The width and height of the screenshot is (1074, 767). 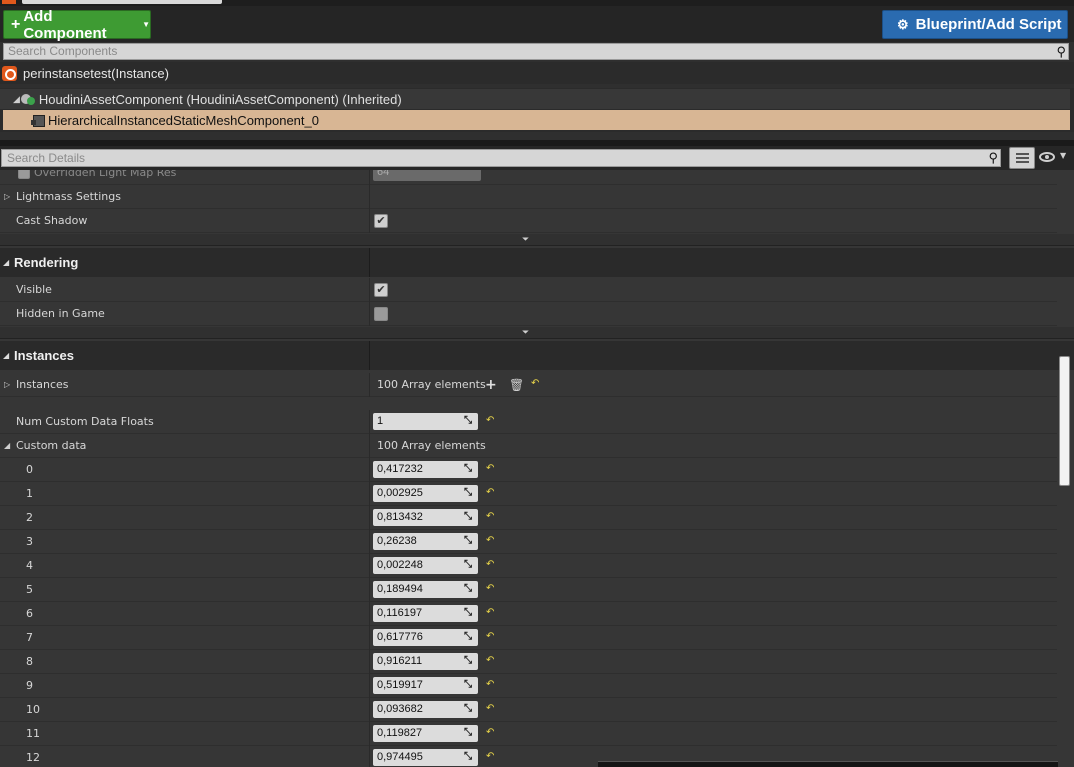 What do you see at coordinates (425, 589) in the screenshot?
I see `custom-data-value-input: 0,189494 ⤡` at bounding box center [425, 589].